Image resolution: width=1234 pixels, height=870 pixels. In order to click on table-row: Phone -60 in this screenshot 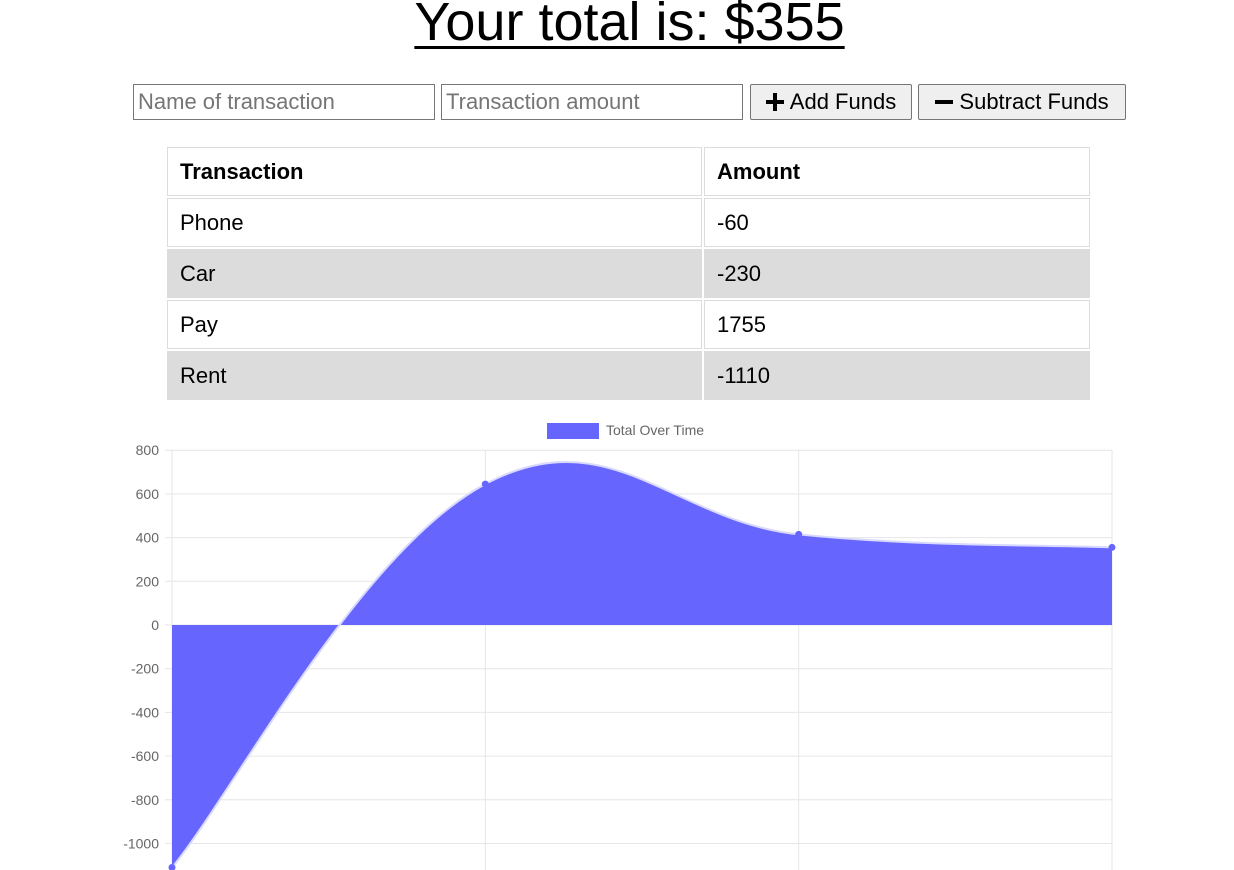, I will do `click(628, 222)`.